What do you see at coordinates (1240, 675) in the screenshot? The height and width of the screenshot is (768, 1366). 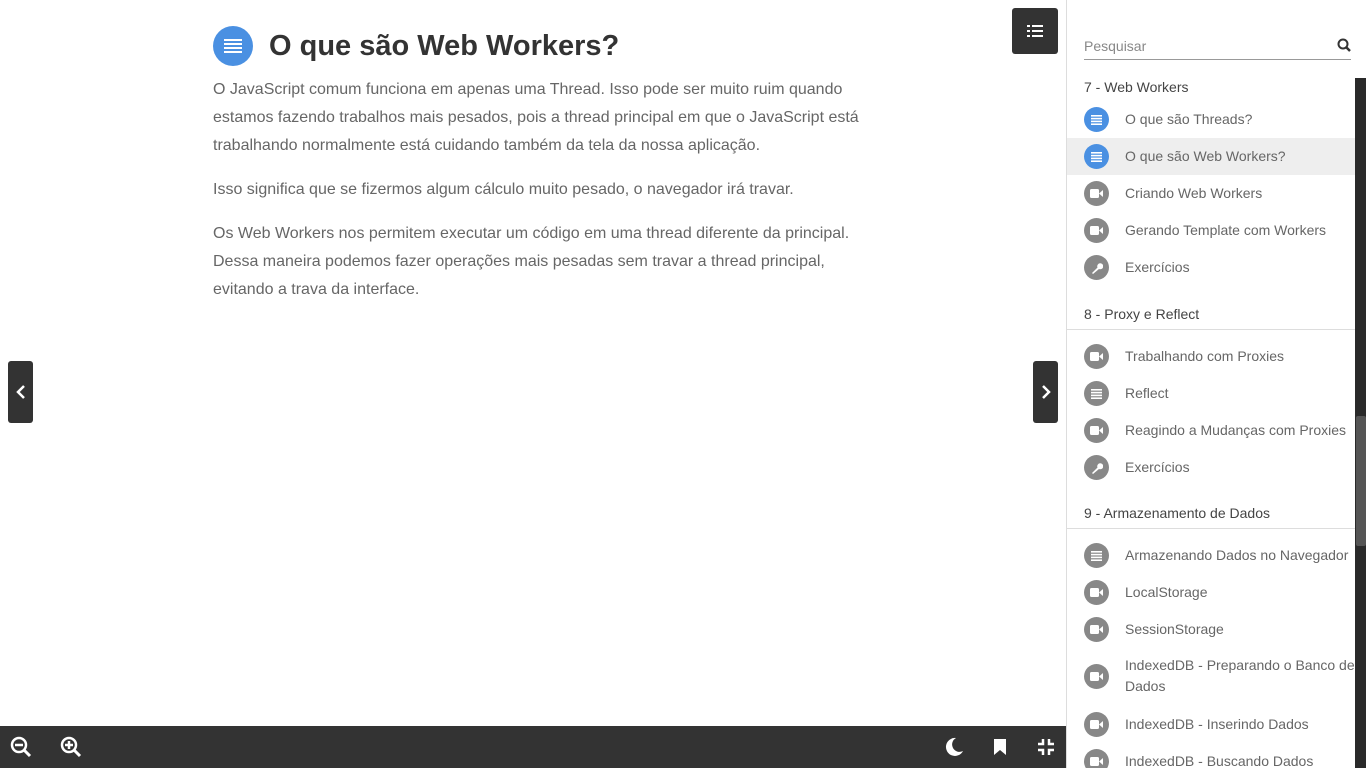 I see `lesson-item-label: IndexedDB - Preparando o Banco de Dados` at bounding box center [1240, 675].